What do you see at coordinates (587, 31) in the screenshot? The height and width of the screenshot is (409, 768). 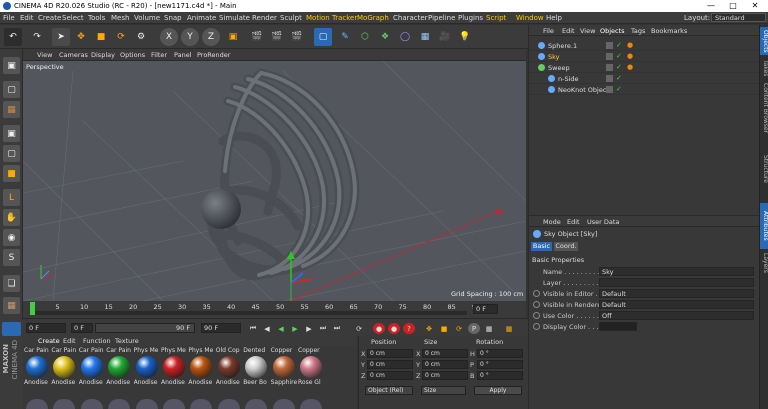 I see `object-menu-view: View` at bounding box center [587, 31].